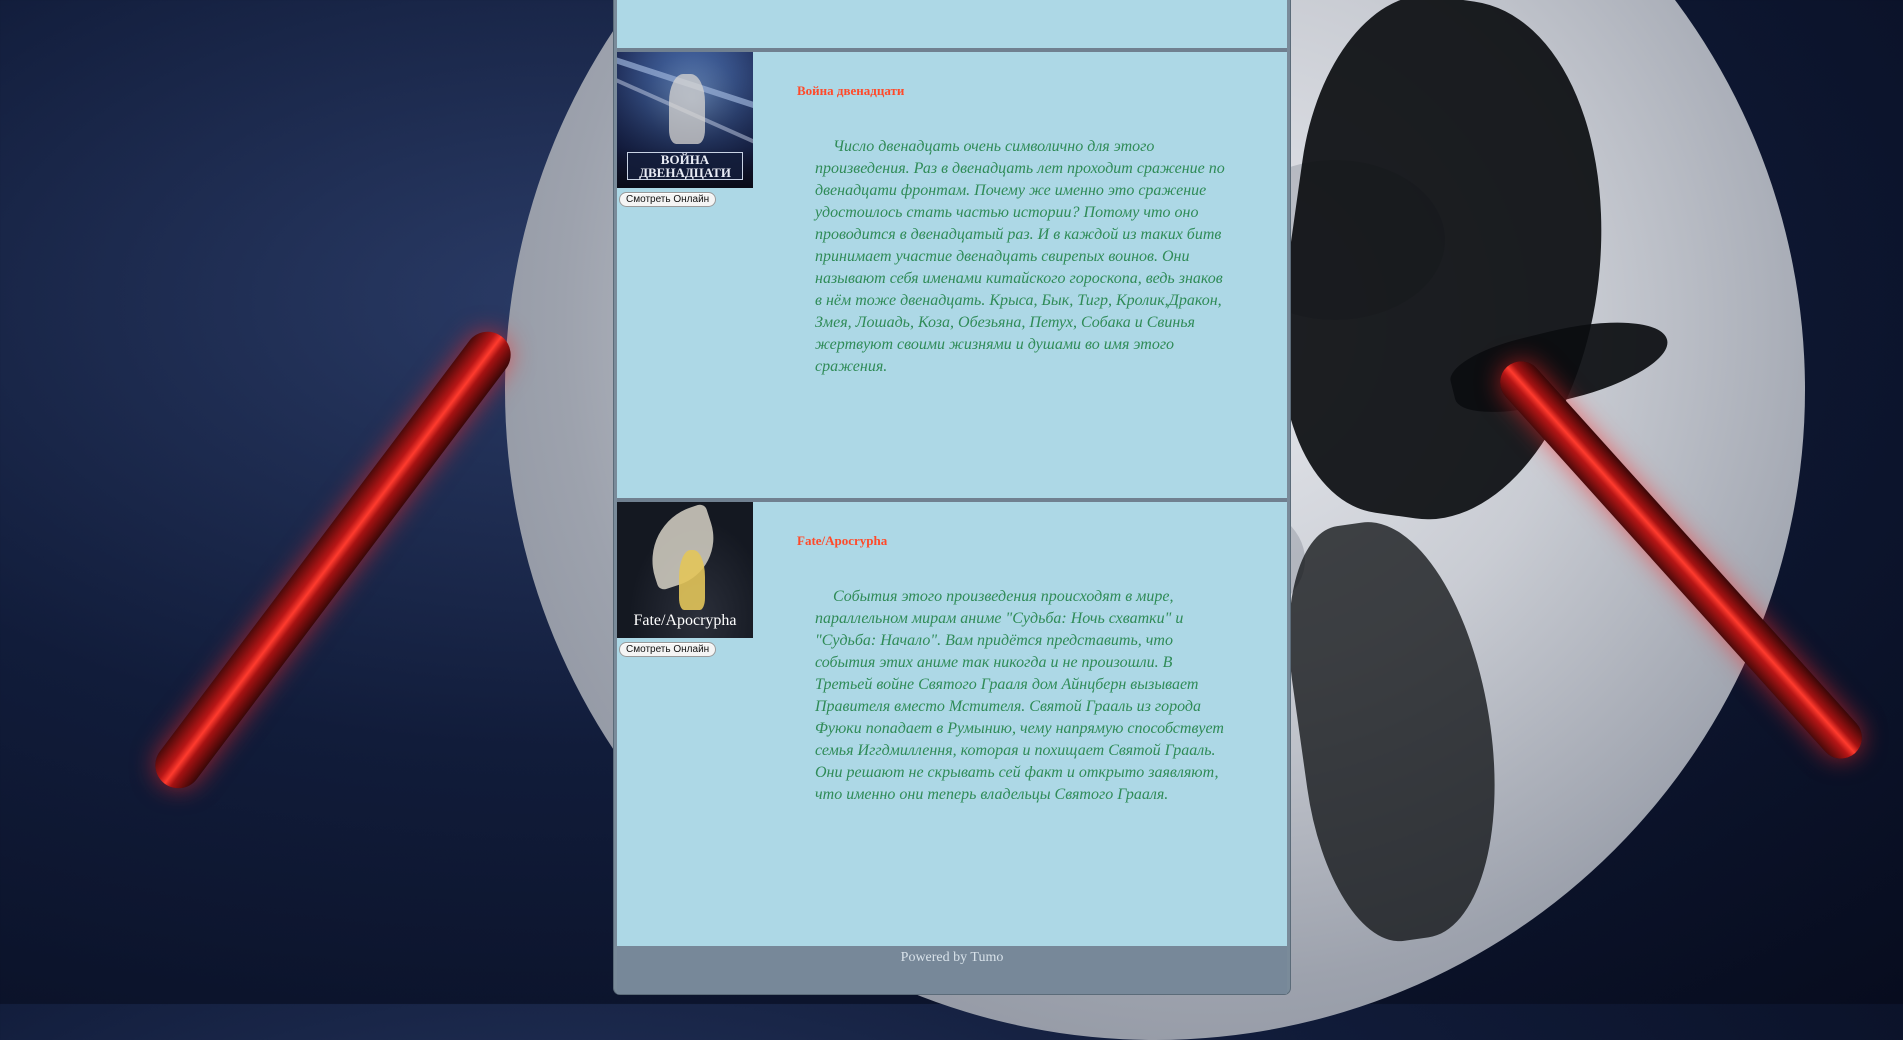 This screenshot has width=1903, height=1040. I want to click on footer: Powered by Tumo, so click(952, 970).